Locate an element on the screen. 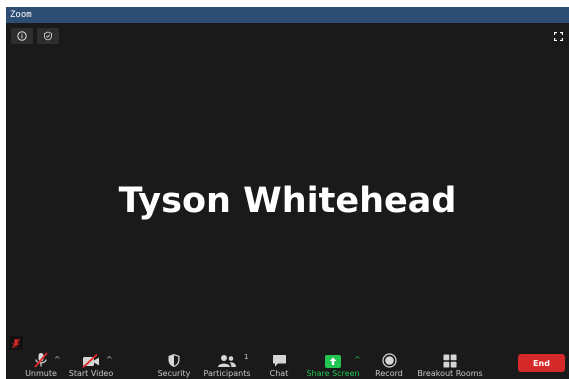  shield-icon is located at coordinates (174, 360).